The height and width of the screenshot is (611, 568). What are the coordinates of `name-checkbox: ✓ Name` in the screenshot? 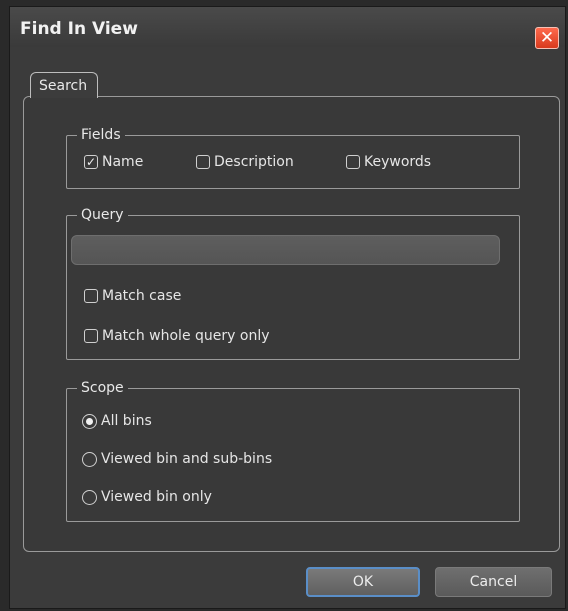 It's located at (113, 162).